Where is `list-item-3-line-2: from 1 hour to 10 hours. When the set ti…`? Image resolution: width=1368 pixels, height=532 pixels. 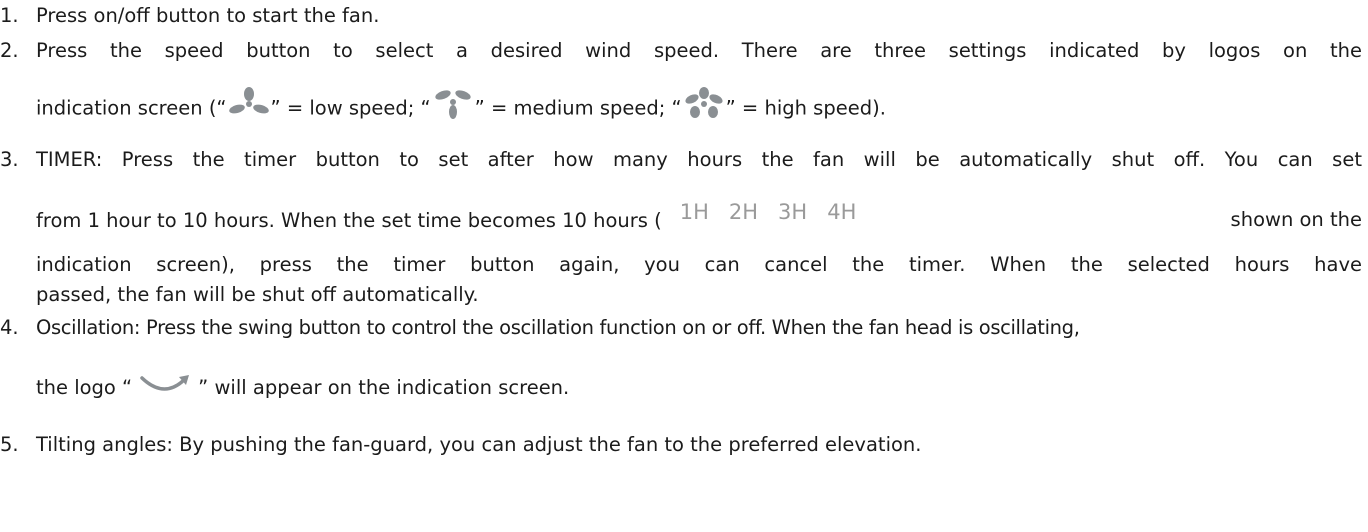 list-item-3-line-2: from 1 hour to 10 hours. When the set ti… is located at coordinates (699, 217).